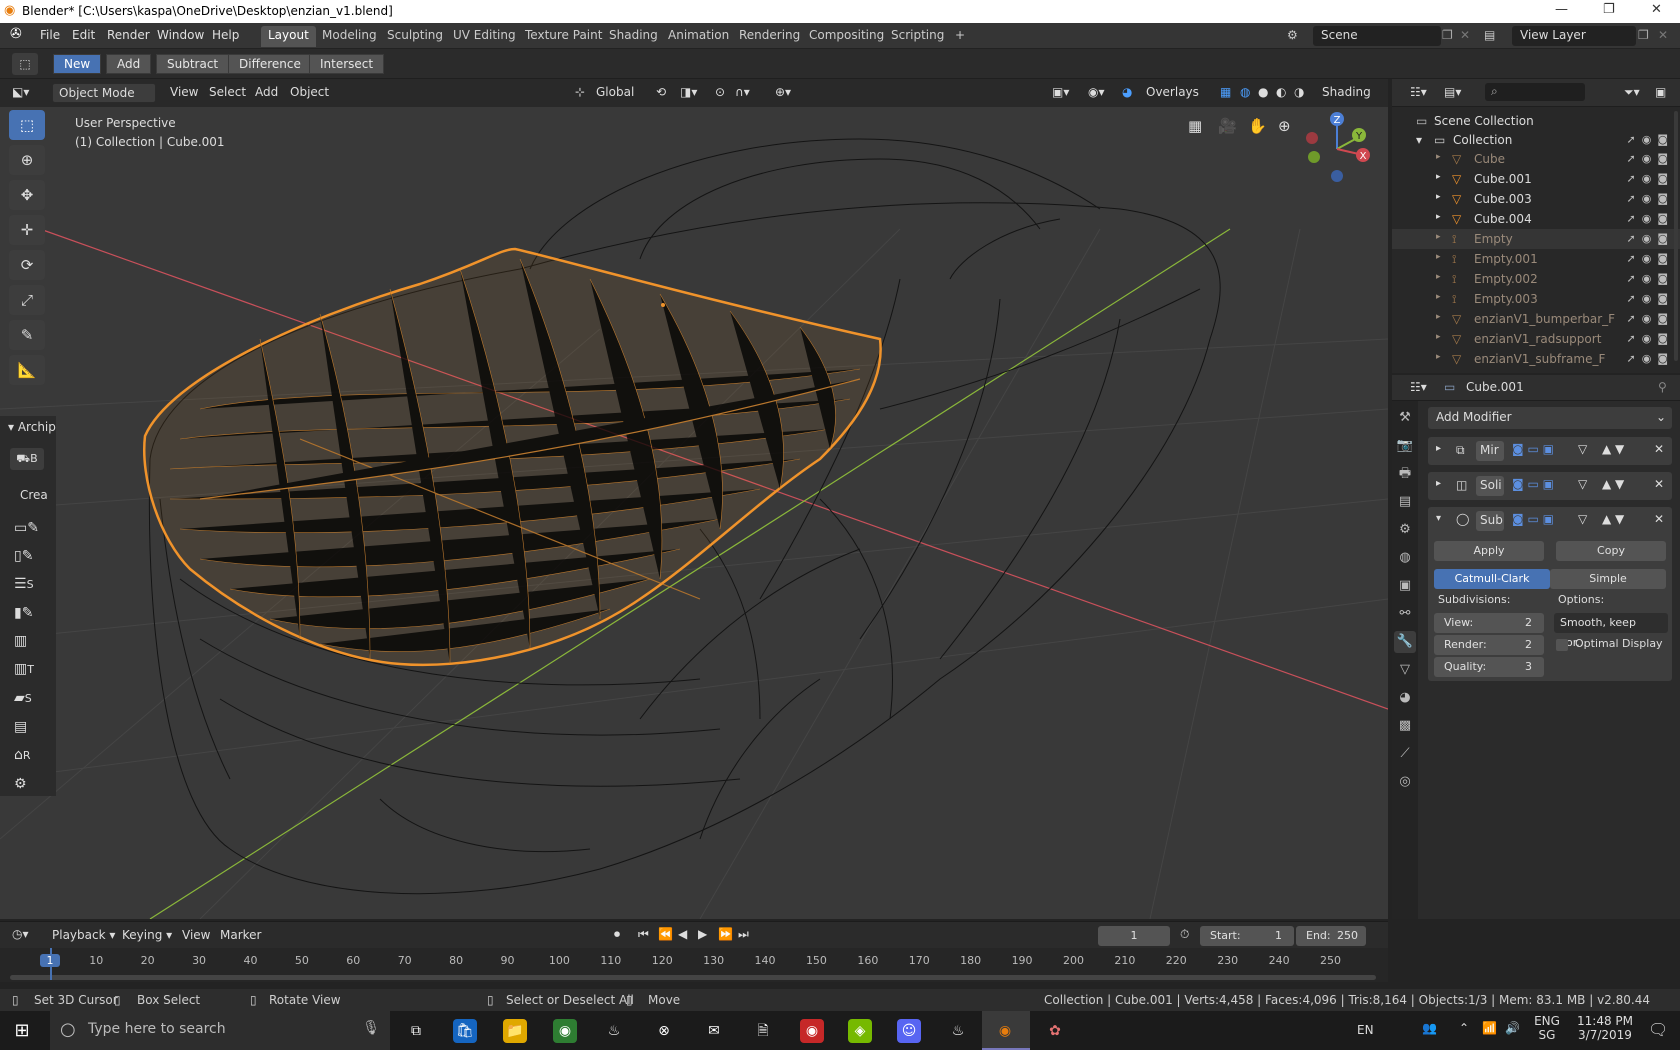 This screenshot has height=1050, width=1680. What do you see at coordinates (1245, 92) in the screenshot?
I see `wireframe-shading-icon: ◍` at bounding box center [1245, 92].